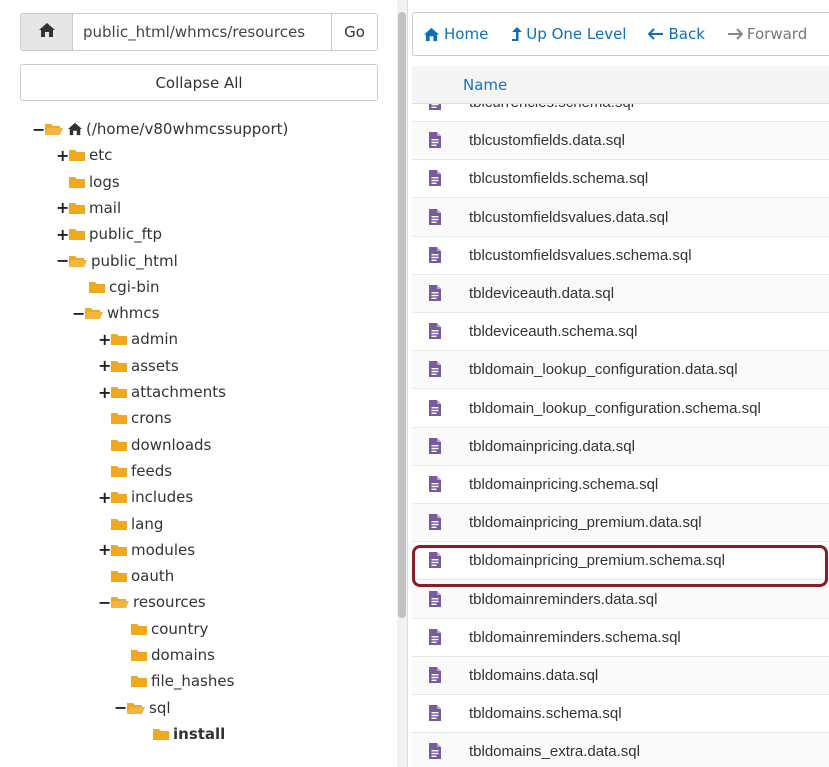  What do you see at coordinates (88, 208) in the screenshot?
I see `tree-item-mail: + mail` at bounding box center [88, 208].